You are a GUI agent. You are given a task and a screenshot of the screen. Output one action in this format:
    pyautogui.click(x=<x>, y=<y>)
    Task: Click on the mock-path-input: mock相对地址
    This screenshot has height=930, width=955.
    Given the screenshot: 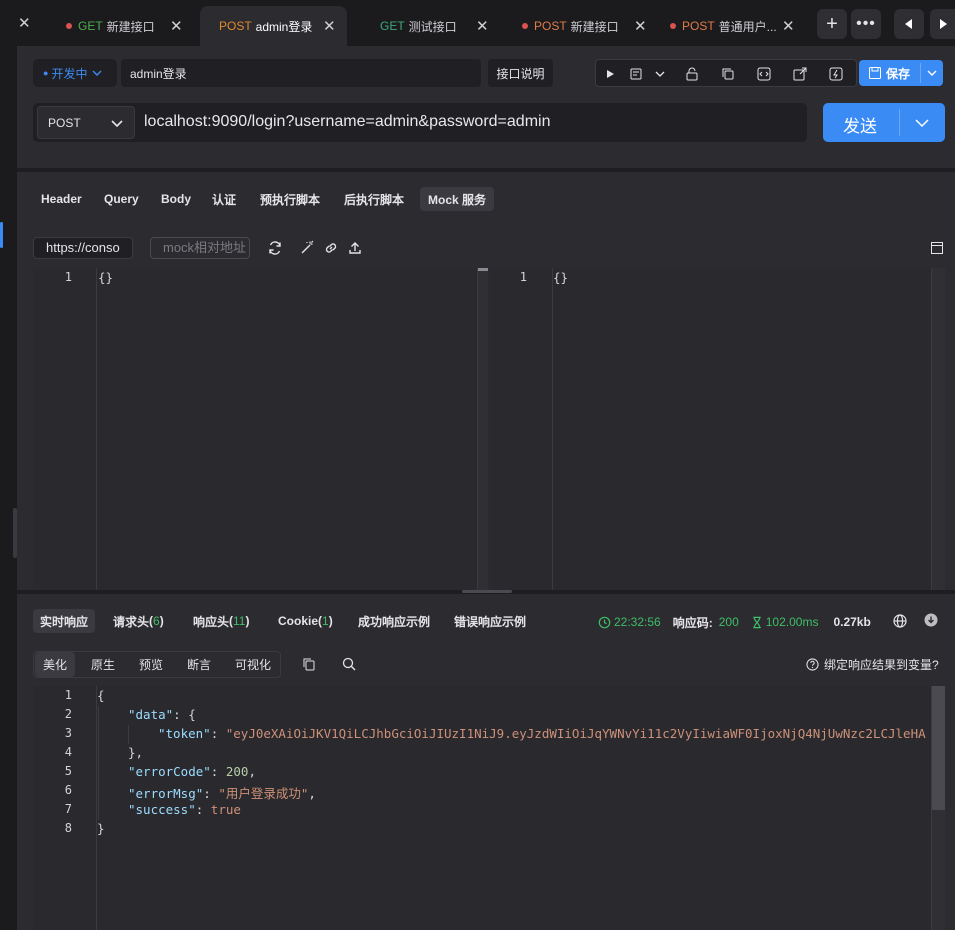 What is the action you would take?
    pyautogui.click(x=200, y=248)
    